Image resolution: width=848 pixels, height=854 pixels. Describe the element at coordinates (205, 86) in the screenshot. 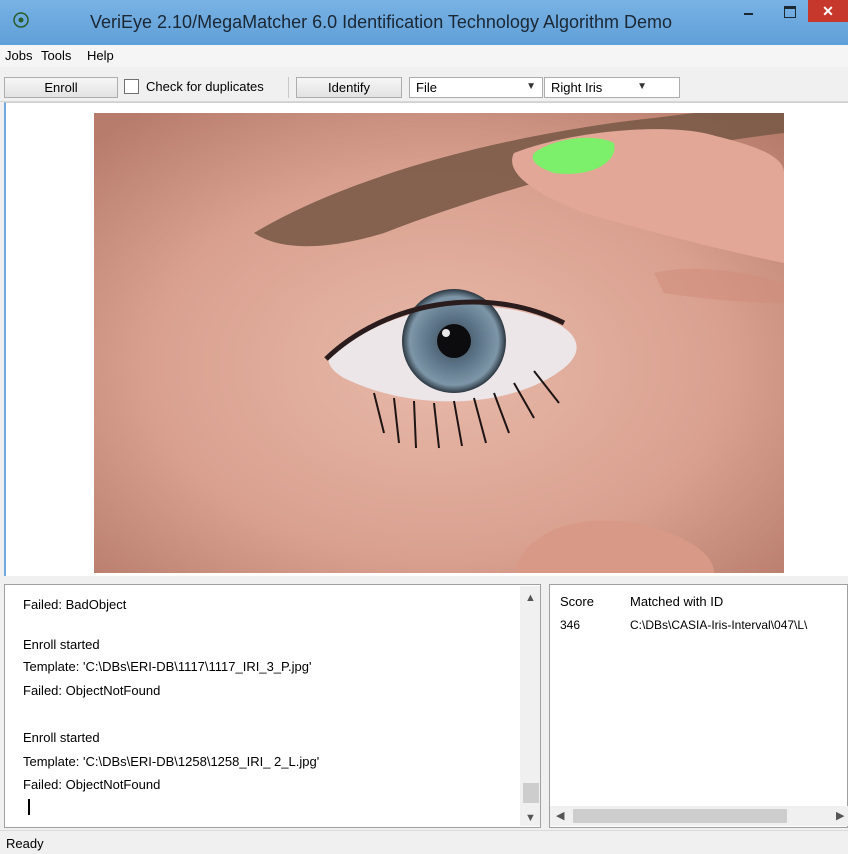

I see `check-duplicates-label: Check for duplicates` at that location.